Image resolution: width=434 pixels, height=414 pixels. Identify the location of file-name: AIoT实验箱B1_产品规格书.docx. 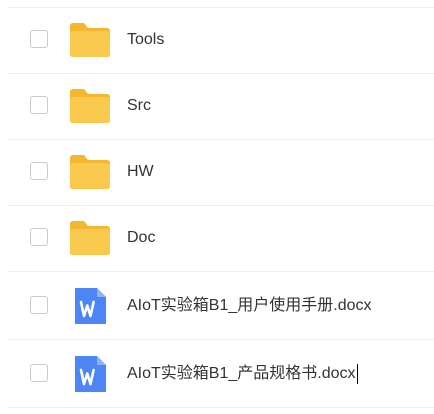
(241, 373).